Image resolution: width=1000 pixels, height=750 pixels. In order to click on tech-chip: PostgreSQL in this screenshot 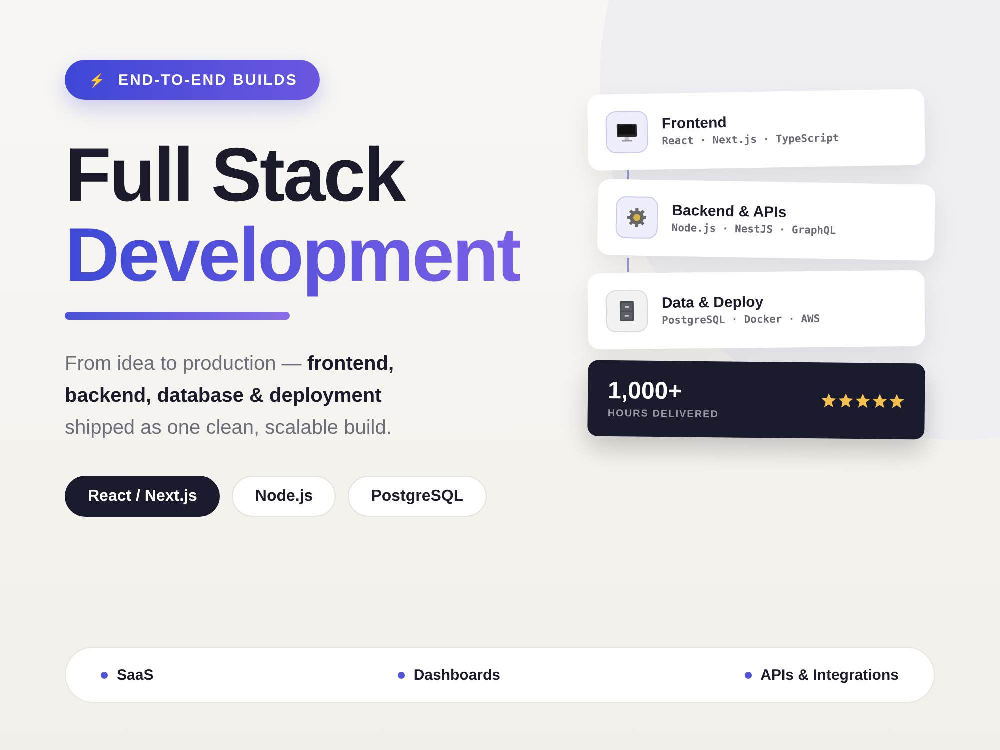, I will do `click(417, 496)`.